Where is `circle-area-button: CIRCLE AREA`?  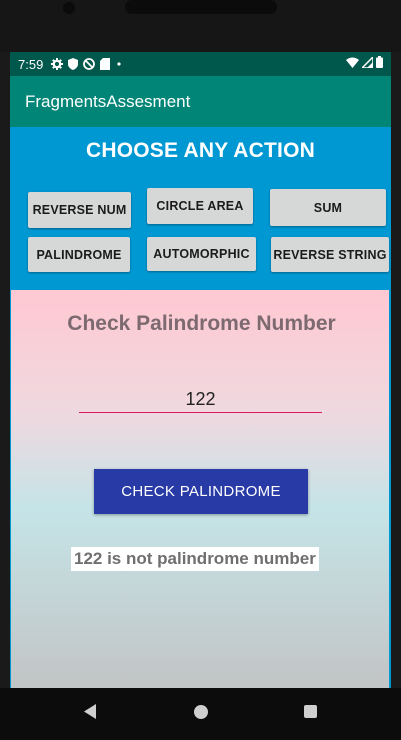
circle-area-button: CIRCLE AREA is located at coordinates (200, 206).